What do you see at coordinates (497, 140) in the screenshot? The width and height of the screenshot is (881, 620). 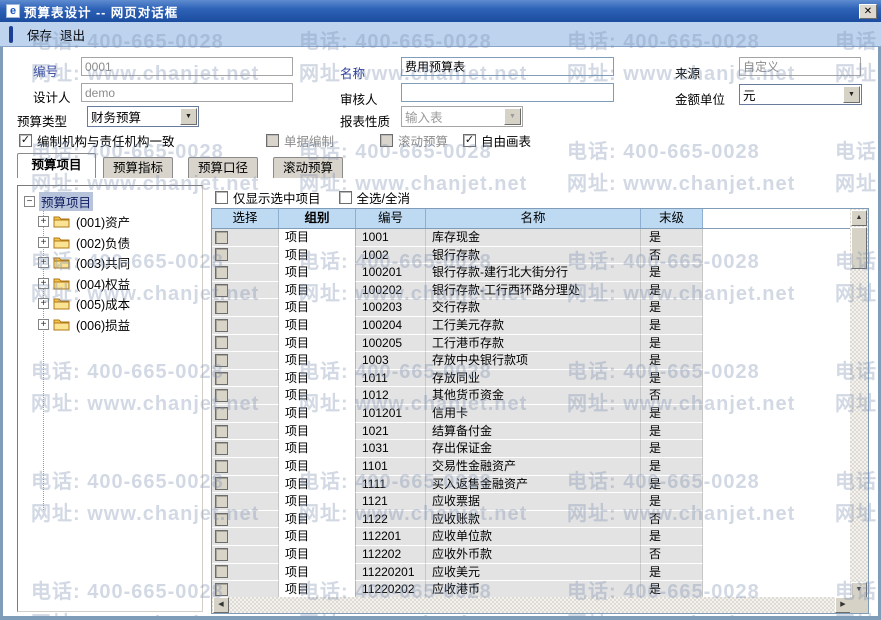 I see `option-checkbox-item: ✓ 自由画表` at bounding box center [497, 140].